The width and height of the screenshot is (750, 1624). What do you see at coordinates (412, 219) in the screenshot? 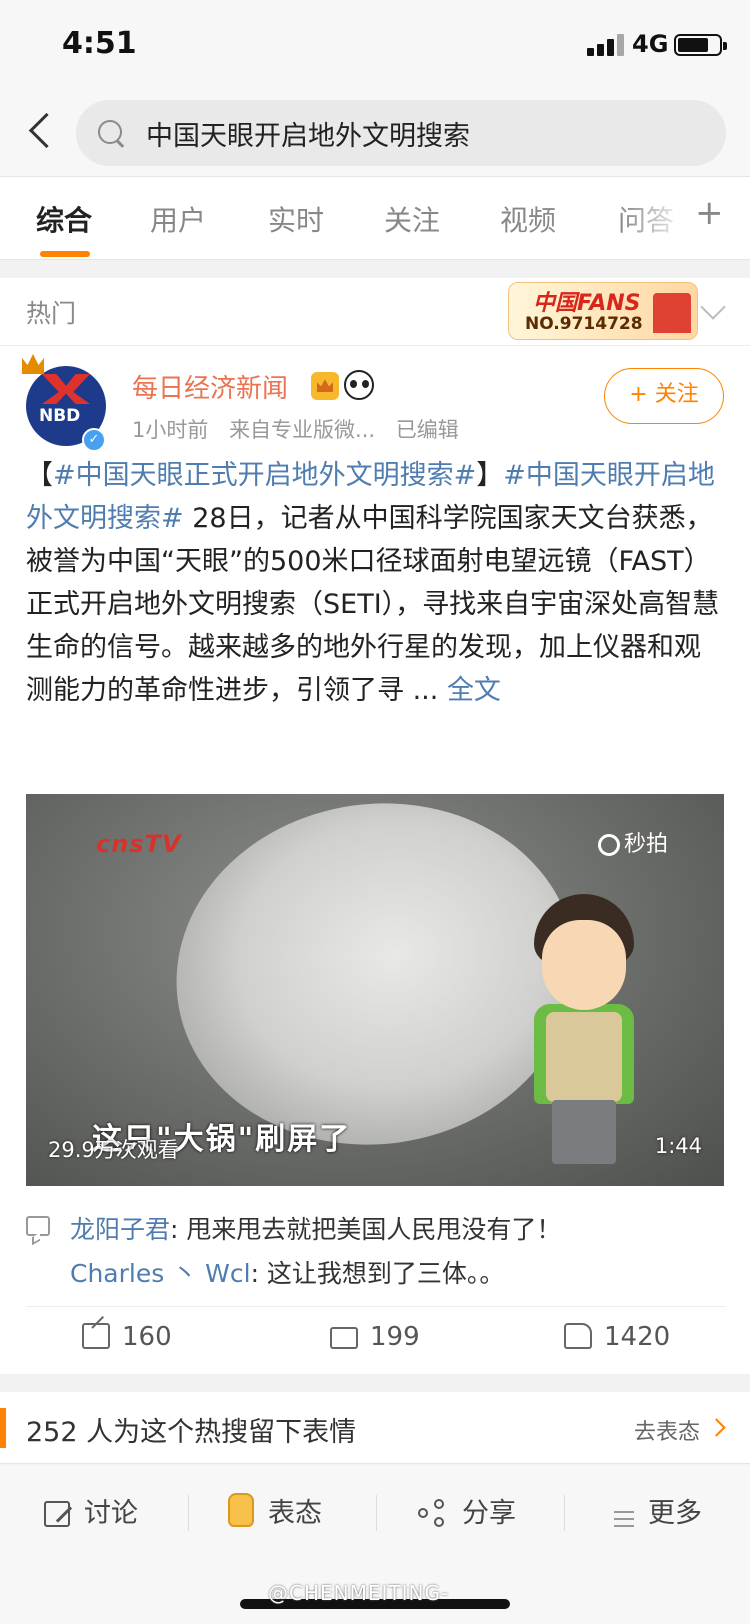
I see `tab-following: 关注` at bounding box center [412, 219].